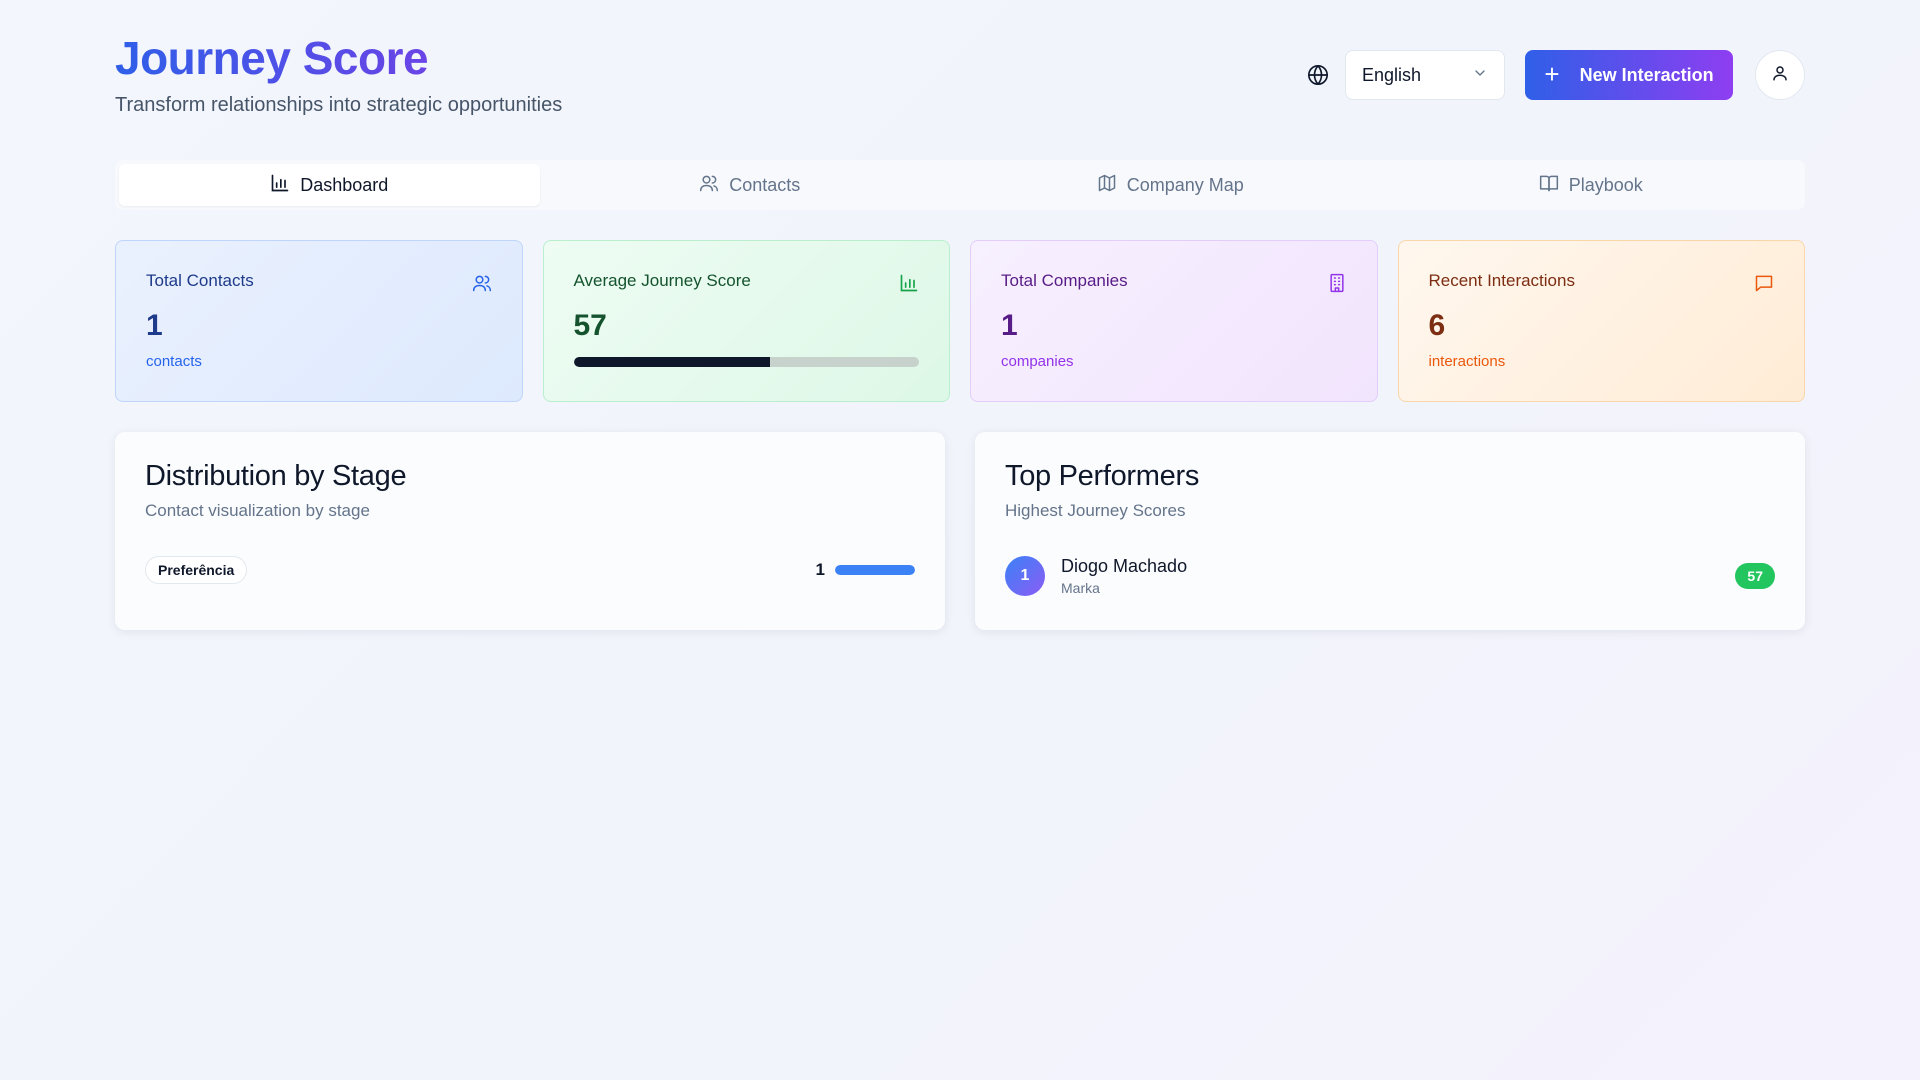 The width and height of the screenshot is (1920, 1080). I want to click on stat-label: Total Contacts, so click(200, 280).